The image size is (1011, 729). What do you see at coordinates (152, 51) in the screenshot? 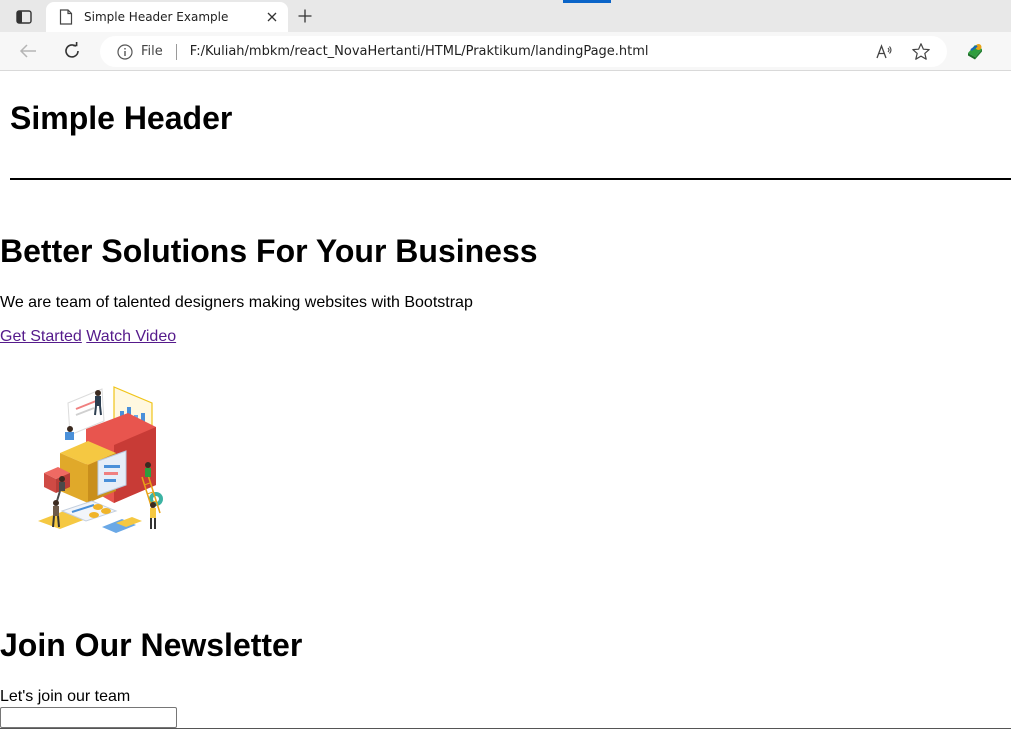
I see `protocol-label: File` at bounding box center [152, 51].